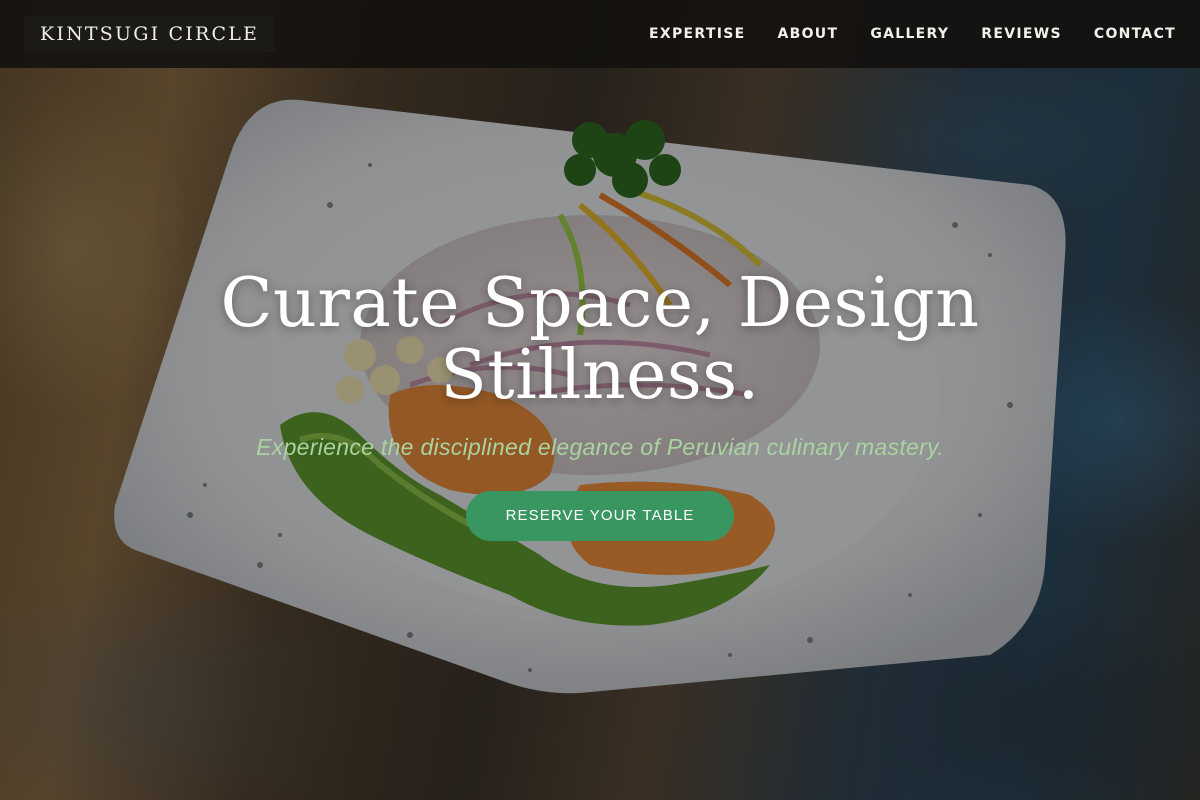 Image resolution: width=1200 pixels, height=800 pixels. I want to click on nav-links: EXPERTISE ABOUT GALLERY REVIEWS CONTACT, so click(912, 34).